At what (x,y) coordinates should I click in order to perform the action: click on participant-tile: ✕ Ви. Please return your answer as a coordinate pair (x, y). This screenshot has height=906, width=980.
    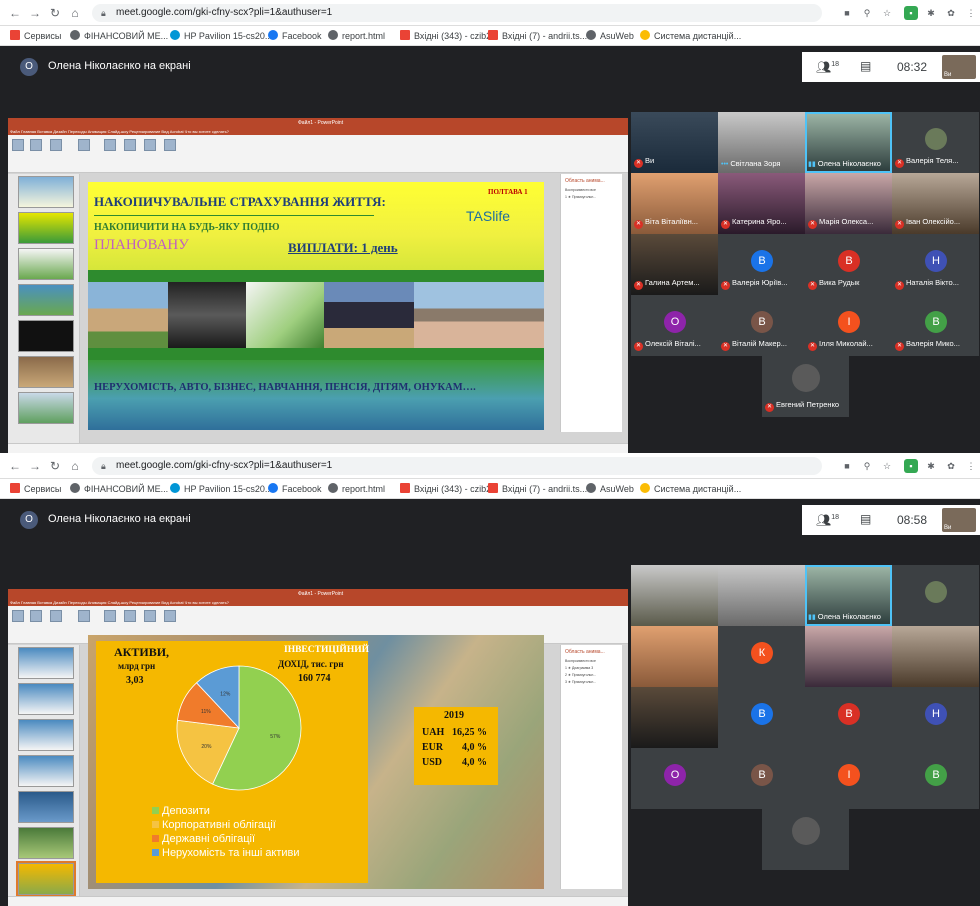
    Looking at the image, I should click on (674, 142).